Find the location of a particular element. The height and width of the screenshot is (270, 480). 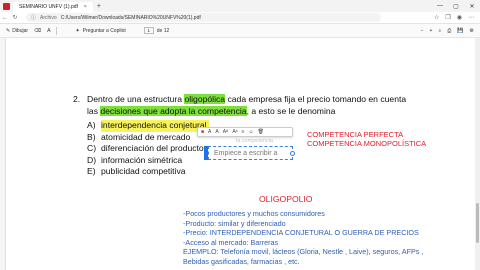

text-cursor-bar is located at coordinates (206, 153).